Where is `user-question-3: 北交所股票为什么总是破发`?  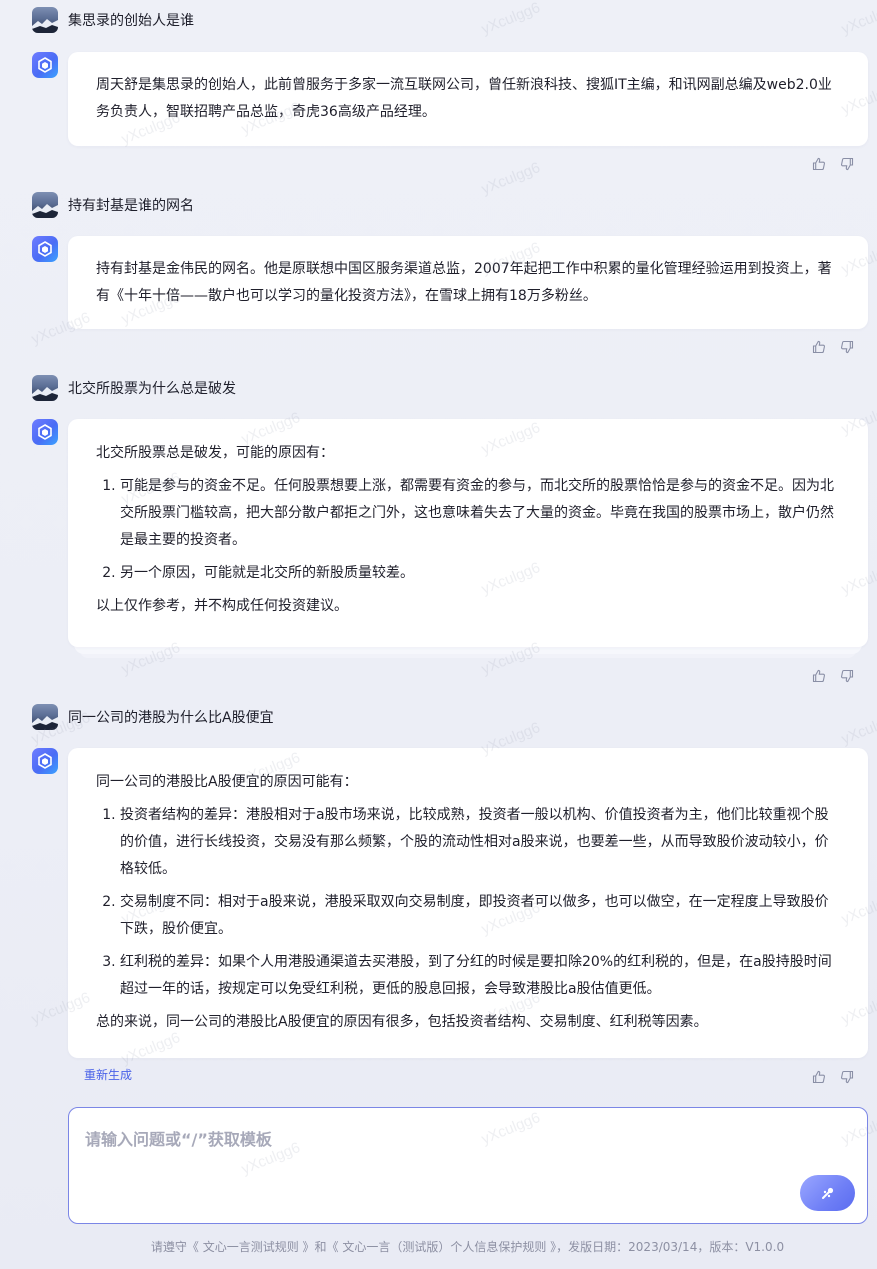 user-question-3: 北交所股票为什么总是破发 is located at coordinates (134, 388).